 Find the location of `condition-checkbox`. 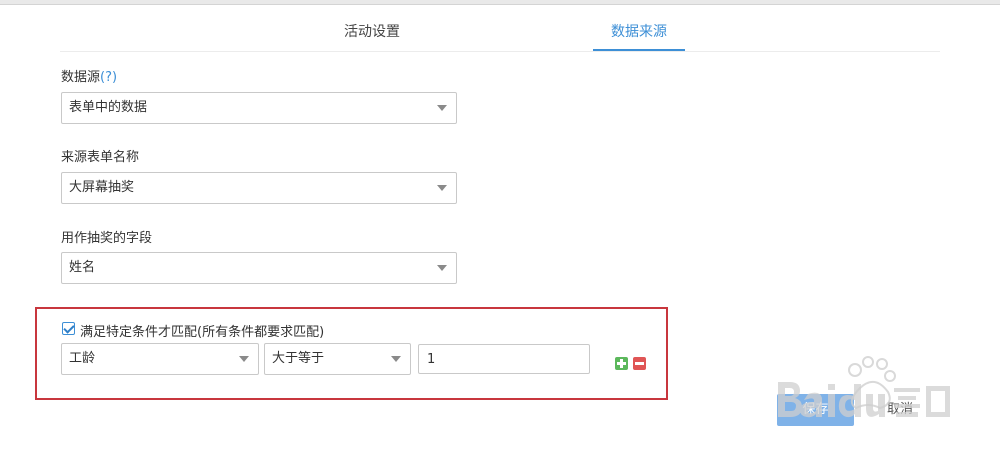

condition-checkbox is located at coordinates (68, 328).